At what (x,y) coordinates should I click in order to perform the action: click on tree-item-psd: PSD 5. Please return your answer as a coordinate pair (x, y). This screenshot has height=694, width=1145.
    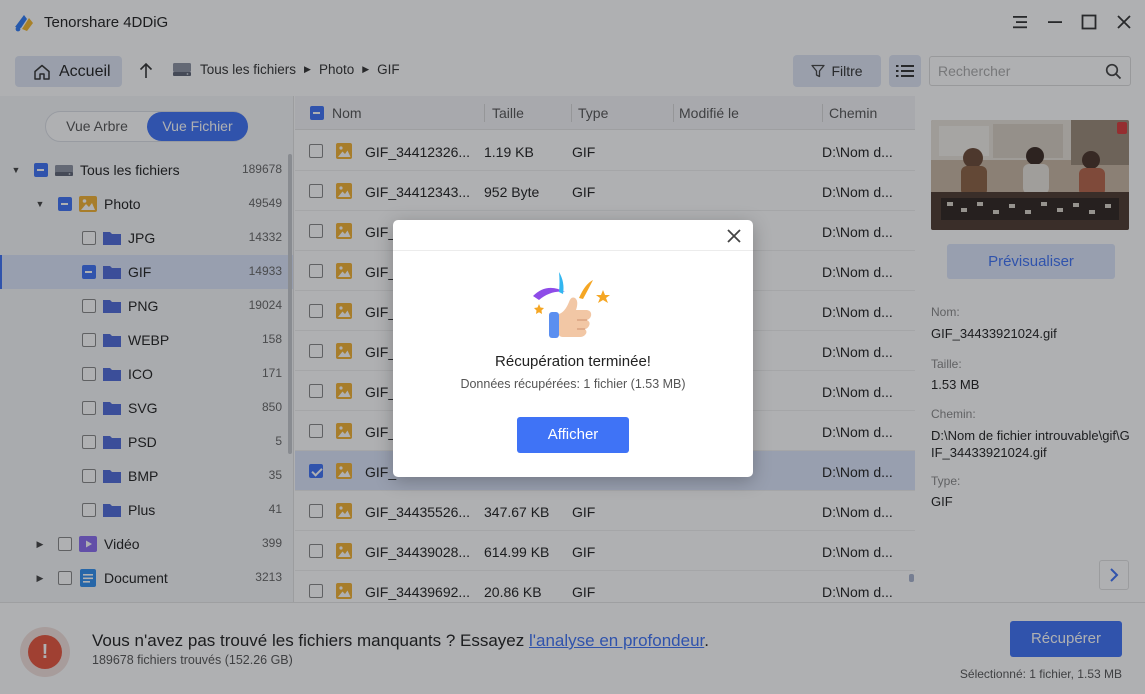
    Looking at the image, I should click on (146, 442).